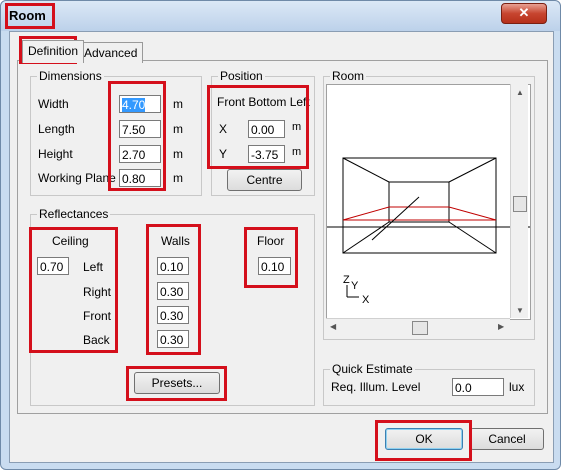  What do you see at coordinates (520, 204) in the screenshot?
I see `vertical-scroll-thumb` at bounding box center [520, 204].